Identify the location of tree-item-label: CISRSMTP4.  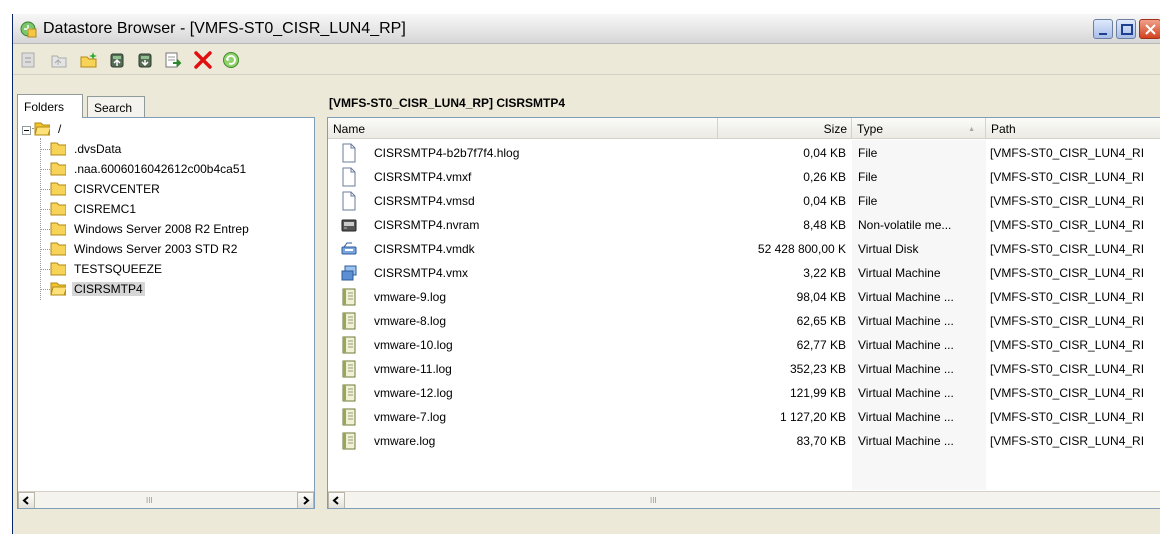
(108, 289).